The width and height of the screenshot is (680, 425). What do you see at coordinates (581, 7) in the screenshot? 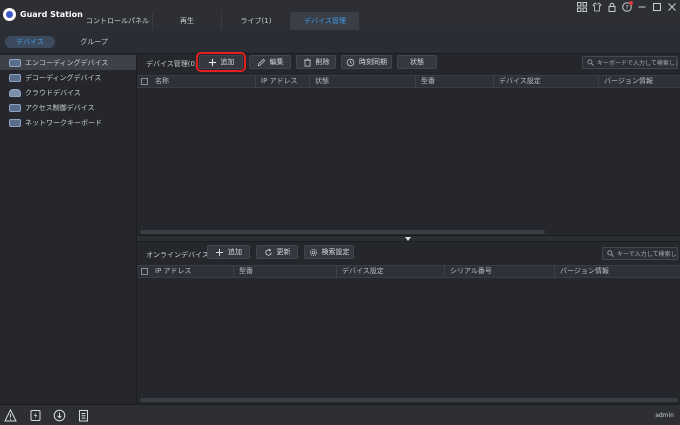
I see `layout-icon` at bounding box center [581, 7].